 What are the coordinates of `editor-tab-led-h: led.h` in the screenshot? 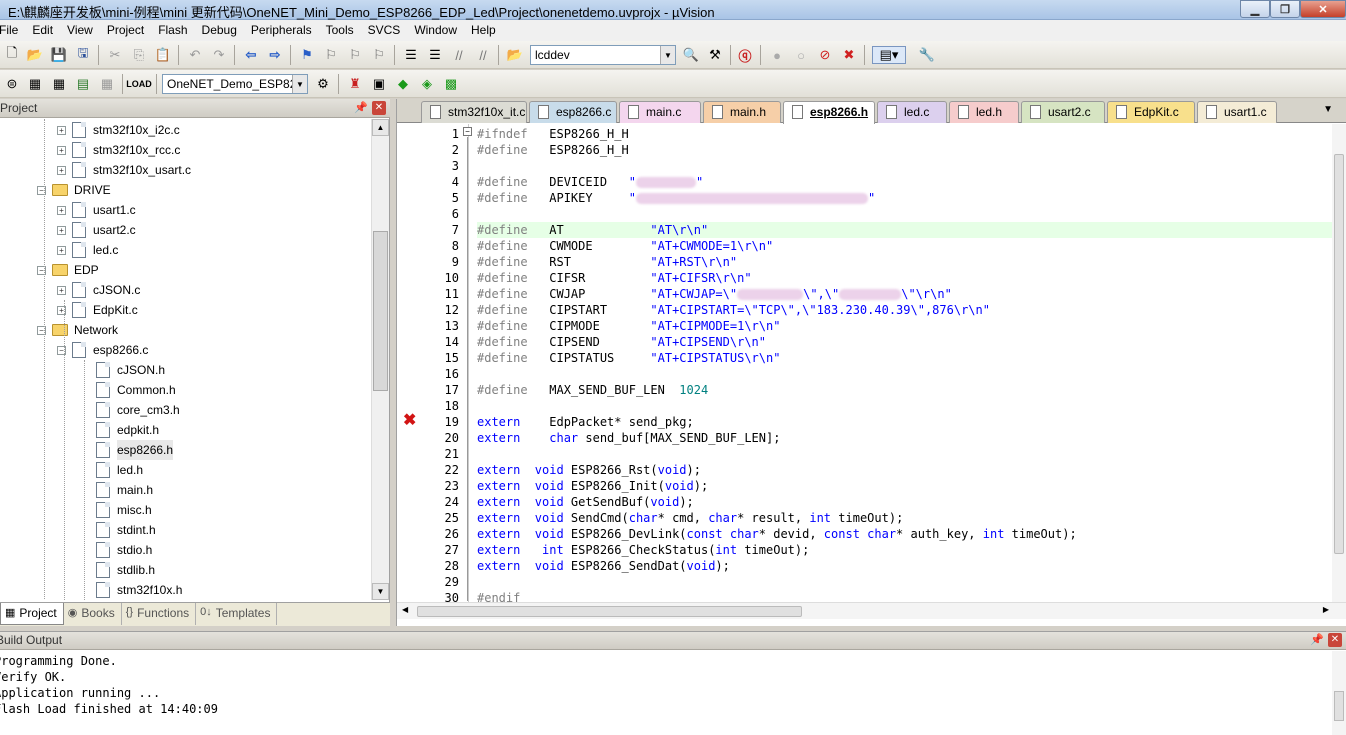 It's located at (984, 112).